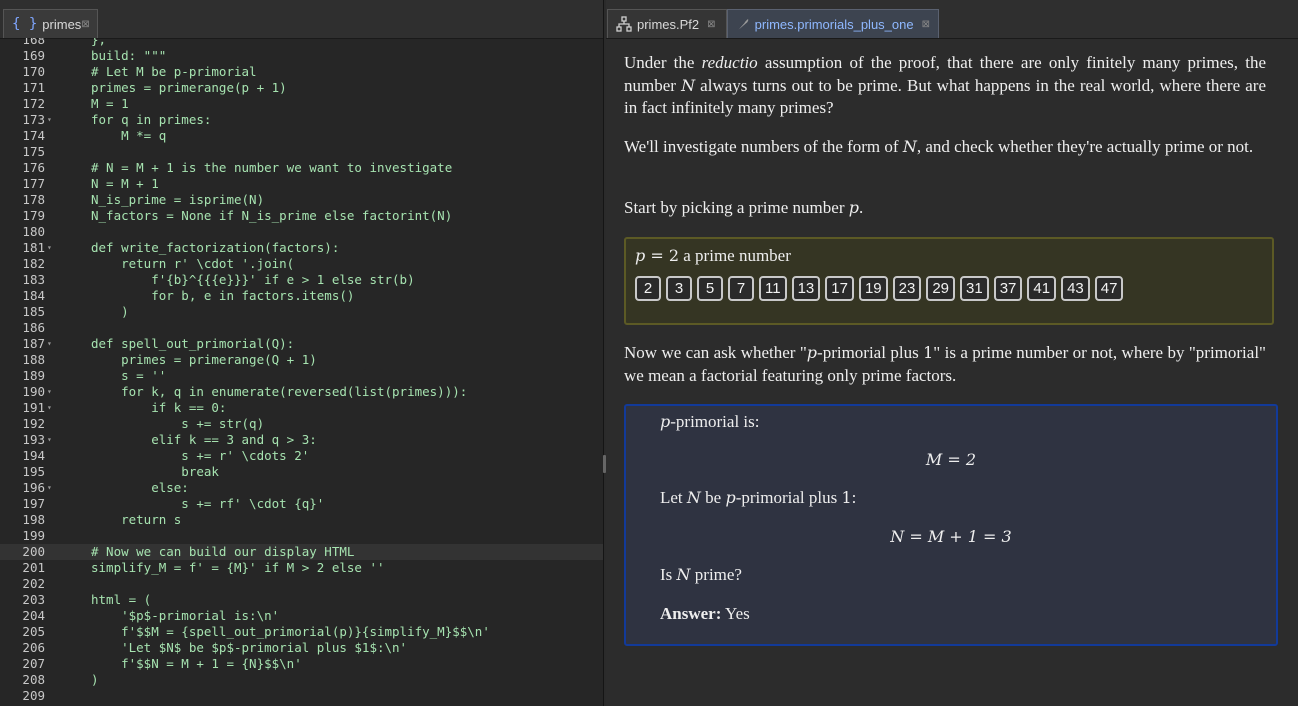  Describe the element at coordinates (33, 55) in the screenshot. I see `line-number: 169` at that location.